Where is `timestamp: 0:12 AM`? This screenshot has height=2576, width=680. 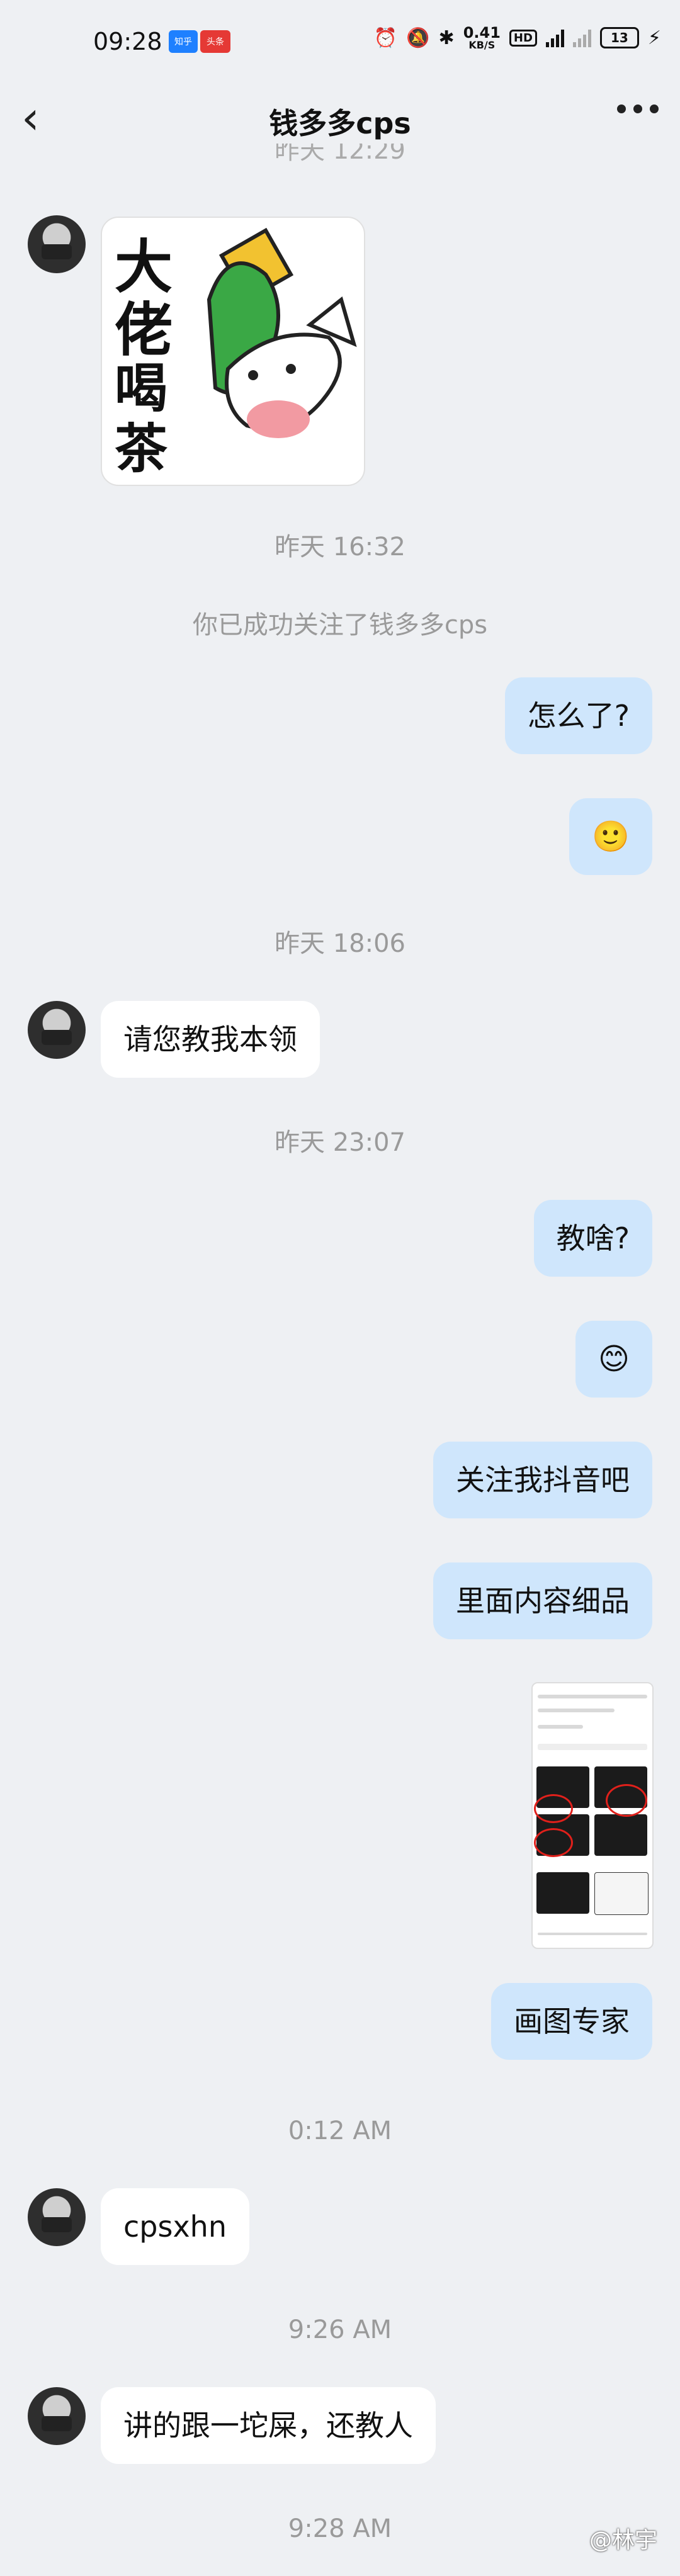
timestamp: 0:12 AM is located at coordinates (340, 2130).